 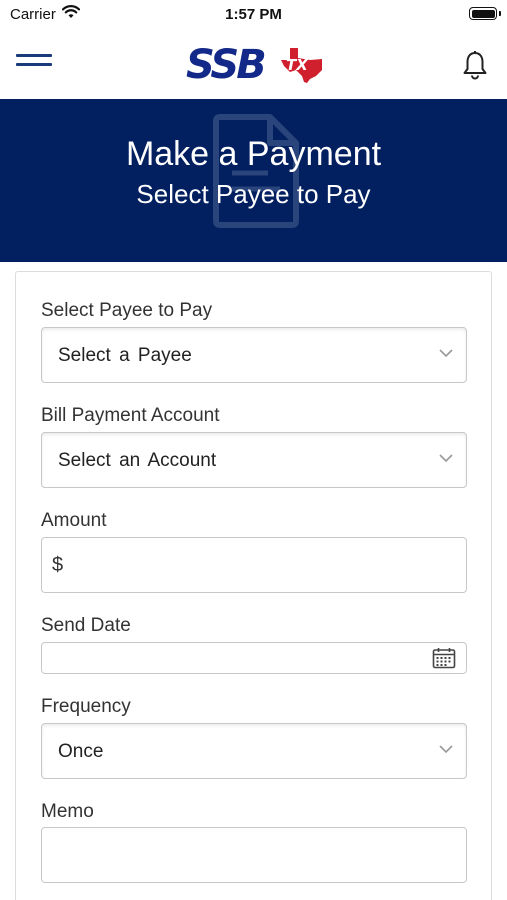 I want to click on memo-input, so click(x=254, y=855).